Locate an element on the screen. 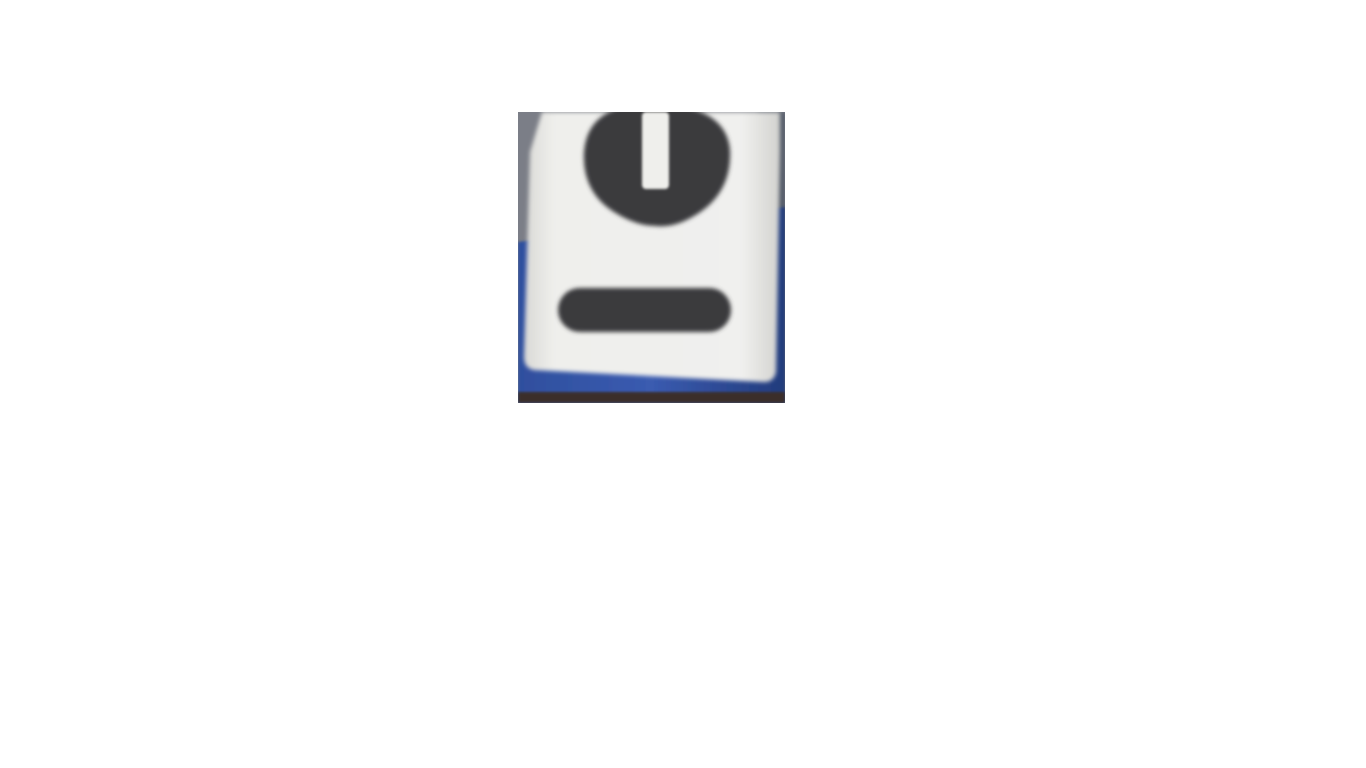 The width and height of the screenshot is (1366, 768). white-slot is located at coordinates (655, 150).